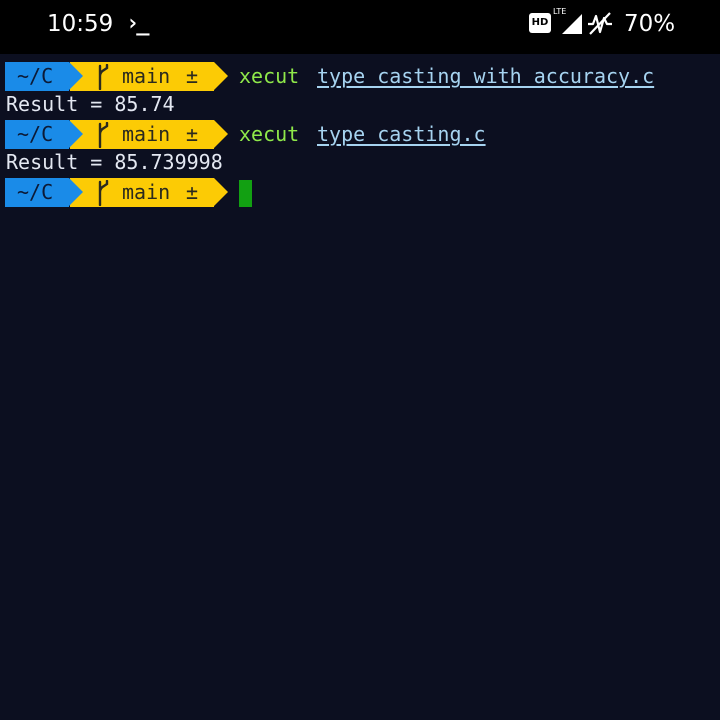  What do you see at coordinates (540, 23) in the screenshot?
I see `hd-icon: HD` at bounding box center [540, 23].